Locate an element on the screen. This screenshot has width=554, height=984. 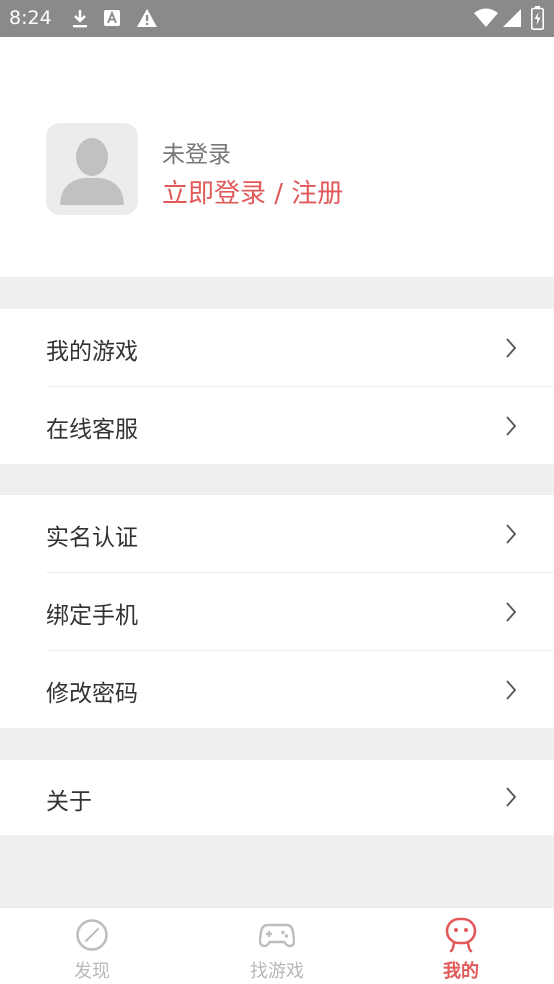
status-bar: 8:24 is located at coordinates (277, 18).